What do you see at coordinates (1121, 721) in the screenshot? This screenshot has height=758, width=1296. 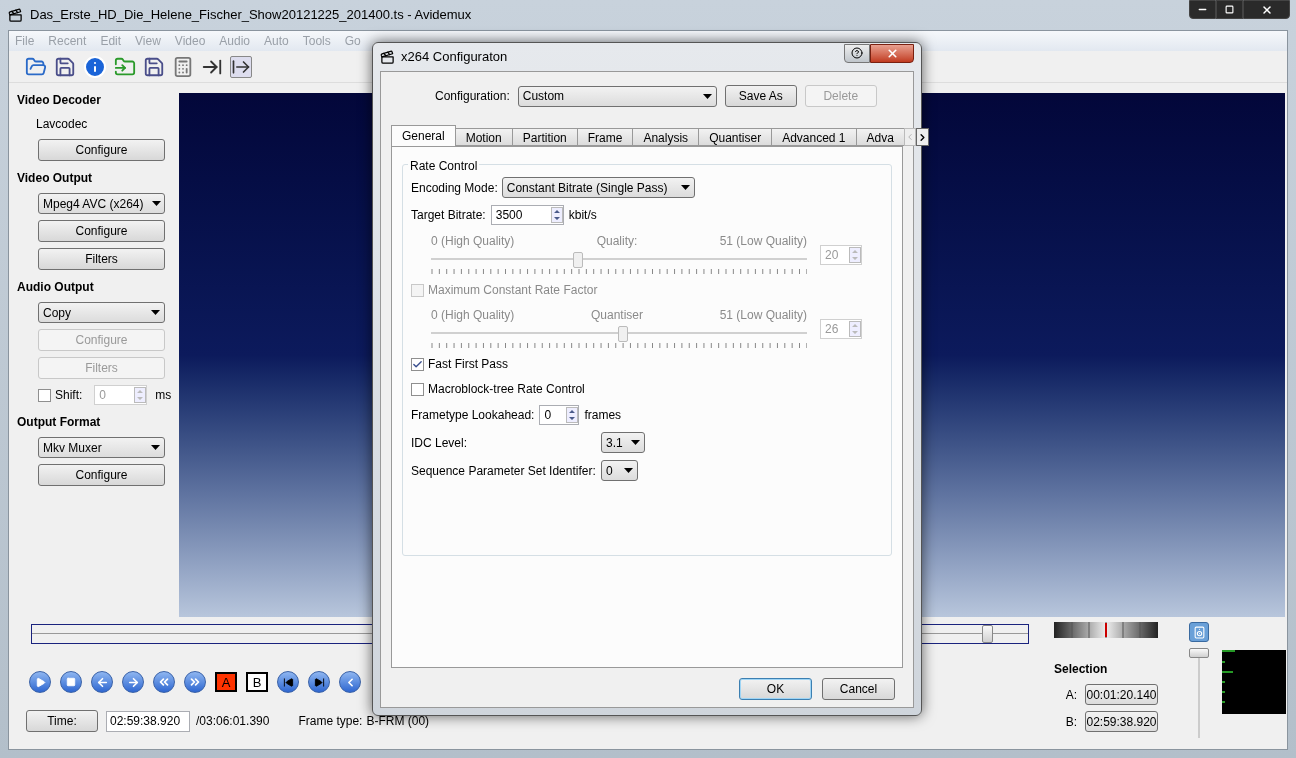 I see `marker-time-button: 02:59:38.920` at bounding box center [1121, 721].